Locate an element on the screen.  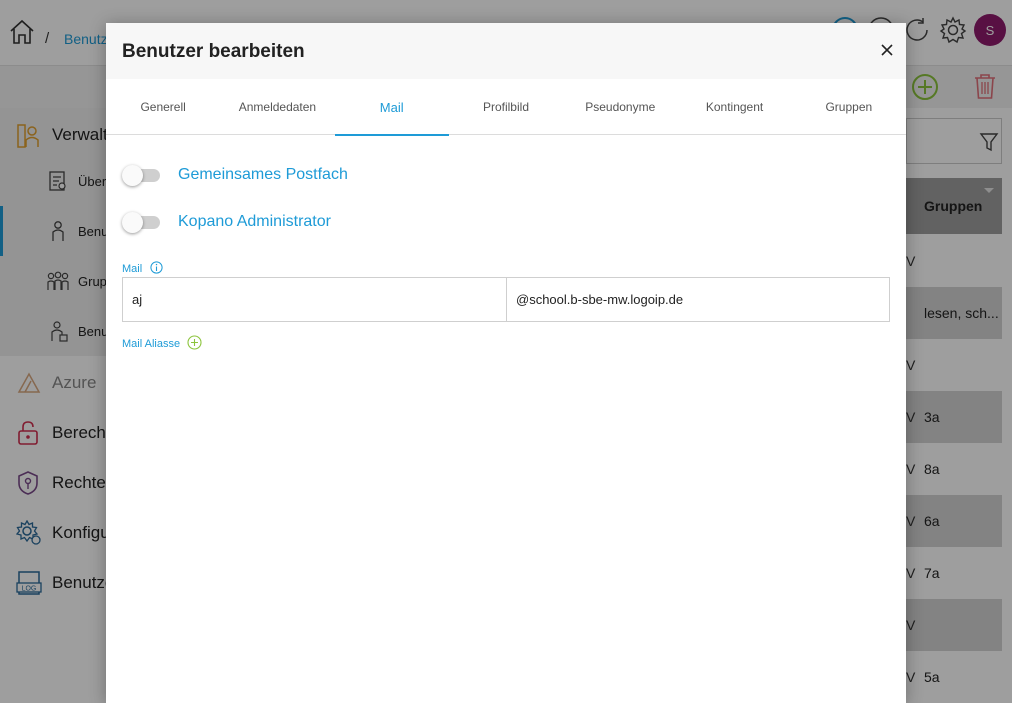
tab-generell: Generell is located at coordinates (163, 107).